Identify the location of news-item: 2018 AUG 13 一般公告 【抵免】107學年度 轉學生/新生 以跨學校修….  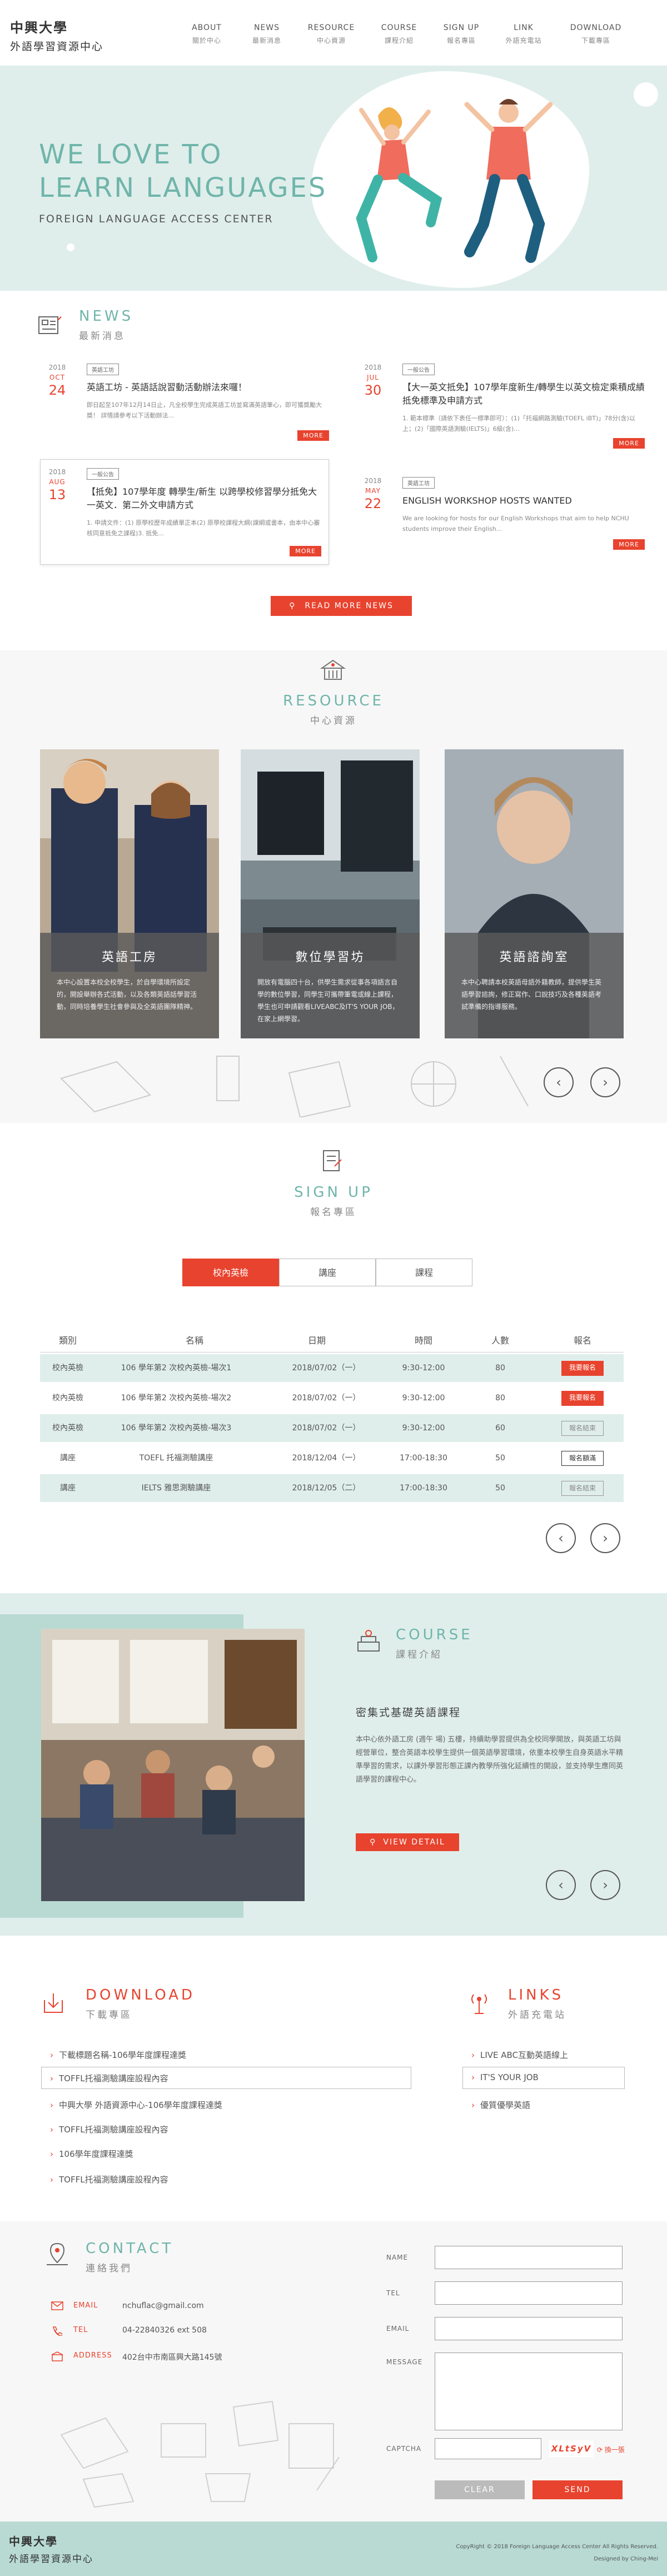
(184, 513).